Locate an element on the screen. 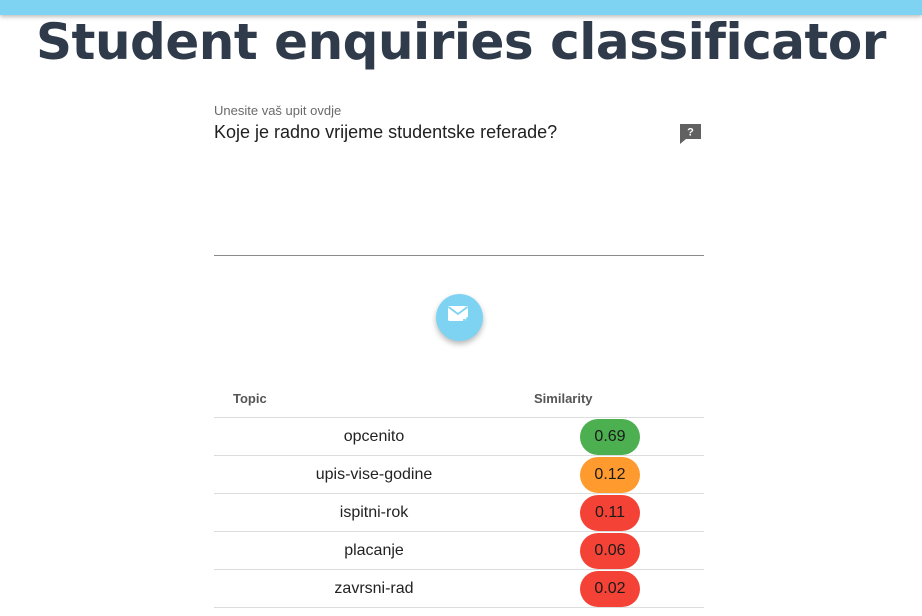  table-row: upis-vise-godine 0.12 is located at coordinates (459, 474).